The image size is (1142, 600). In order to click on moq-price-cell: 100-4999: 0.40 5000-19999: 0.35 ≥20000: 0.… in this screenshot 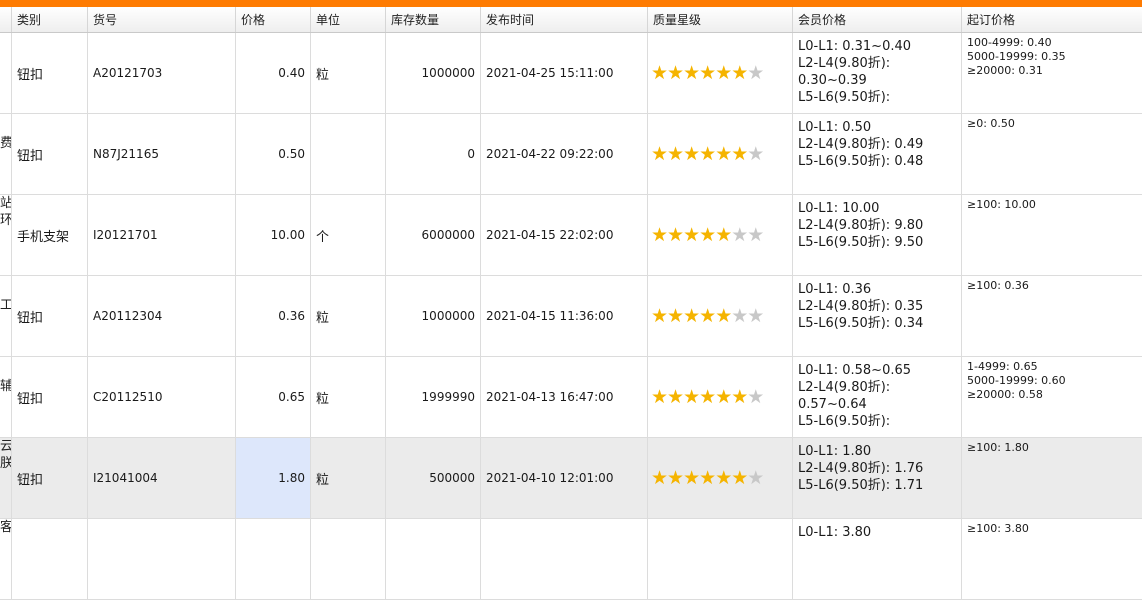, I will do `click(1052, 73)`.